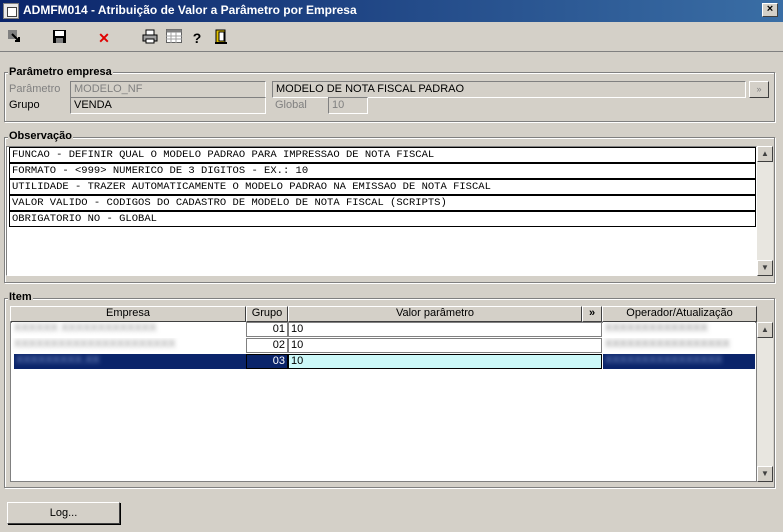 This screenshot has width=783, height=532. What do you see at coordinates (765, 402) in the screenshot?
I see `item-scrollbar: ▲ ▼` at bounding box center [765, 402].